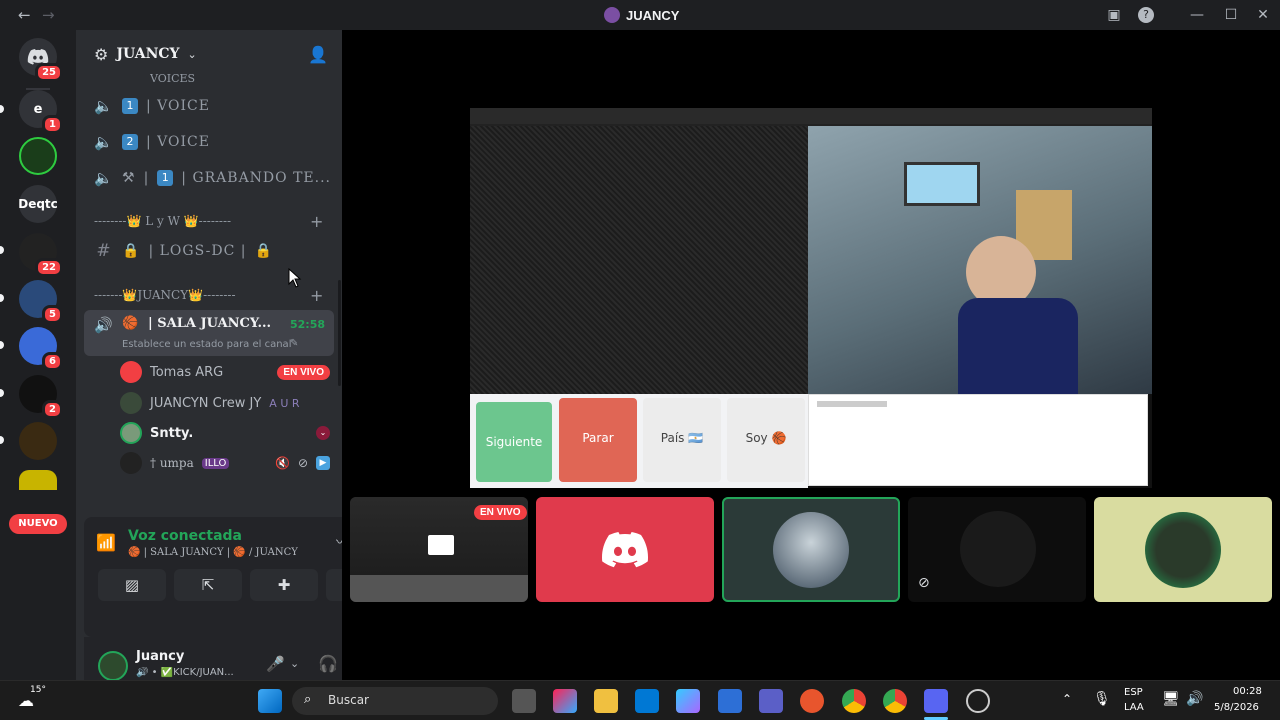 The height and width of the screenshot is (720, 1280). I want to click on camera-off-button: ▨, so click(132, 585).